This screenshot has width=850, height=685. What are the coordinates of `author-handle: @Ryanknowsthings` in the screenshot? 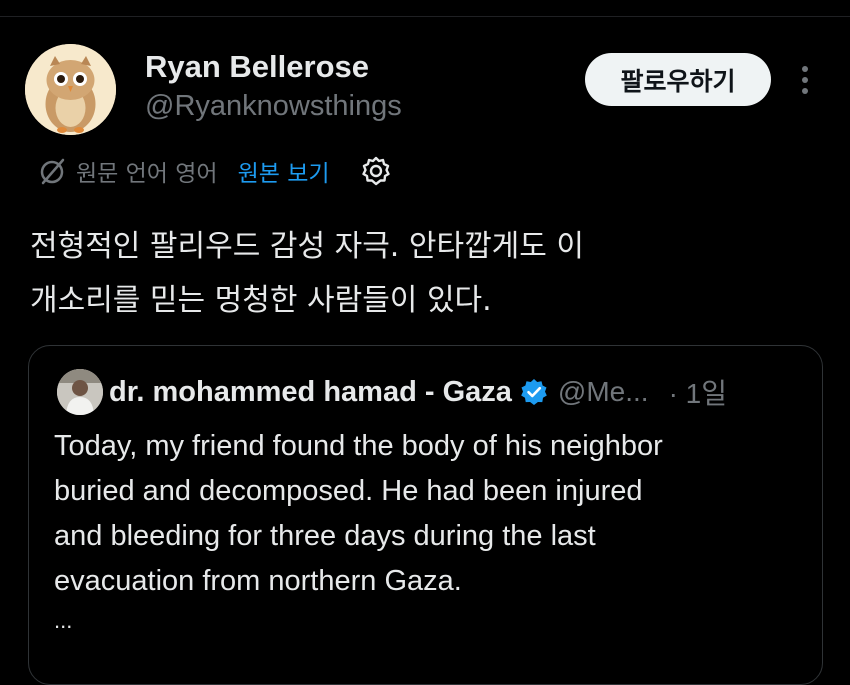 It's located at (273, 106).